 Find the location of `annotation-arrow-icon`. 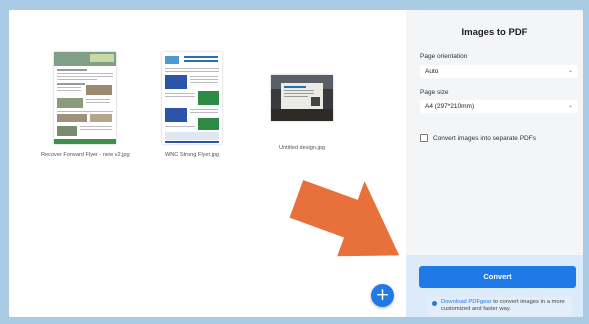

annotation-arrow-icon is located at coordinates (344, 218).